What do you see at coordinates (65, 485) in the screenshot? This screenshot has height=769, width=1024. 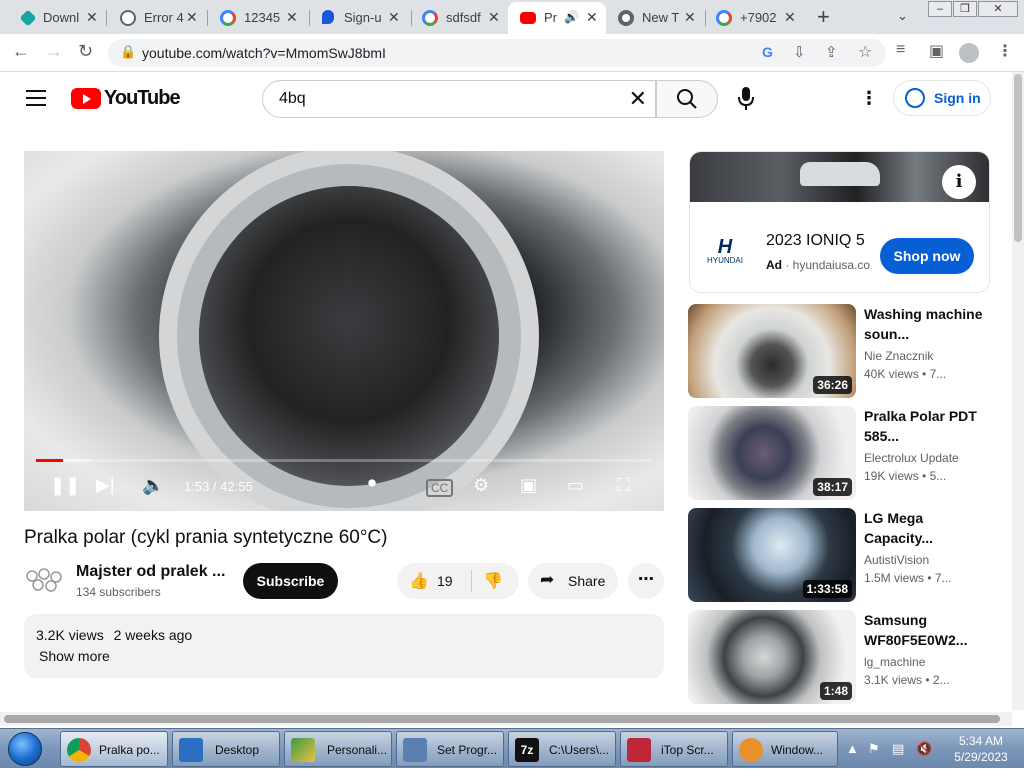 I see `pause-icon: ❚❚` at bounding box center [65, 485].